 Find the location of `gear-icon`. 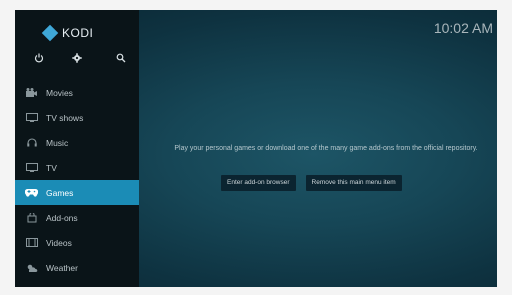

gear-icon is located at coordinates (77, 58).